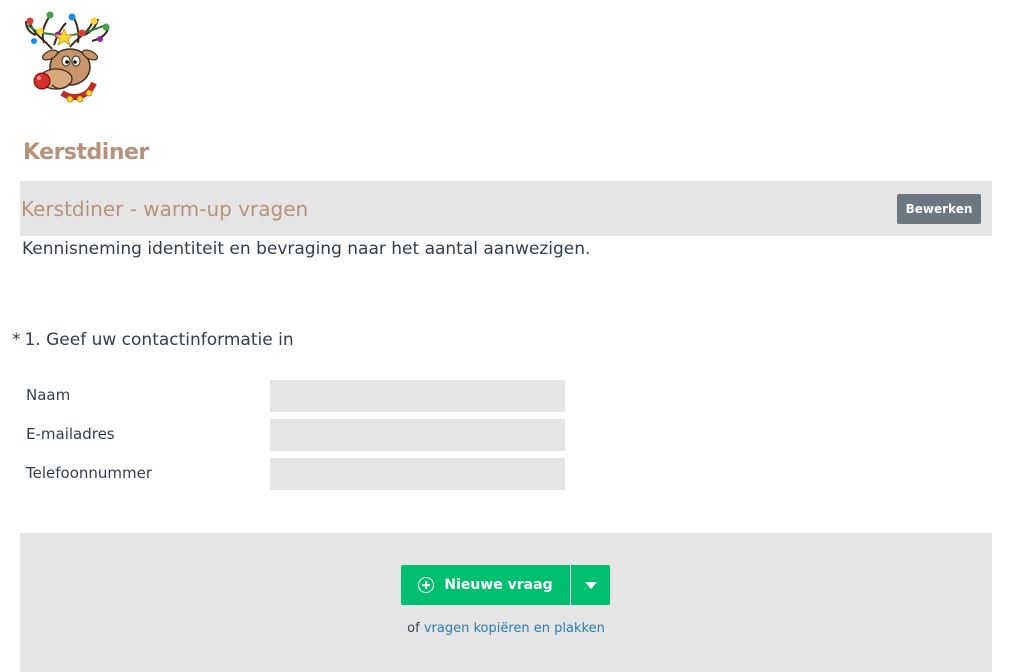 The height and width of the screenshot is (672, 1012). What do you see at coordinates (16, 340) in the screenshot?
I see `required-marker: *` at bounding box center [16, 340].